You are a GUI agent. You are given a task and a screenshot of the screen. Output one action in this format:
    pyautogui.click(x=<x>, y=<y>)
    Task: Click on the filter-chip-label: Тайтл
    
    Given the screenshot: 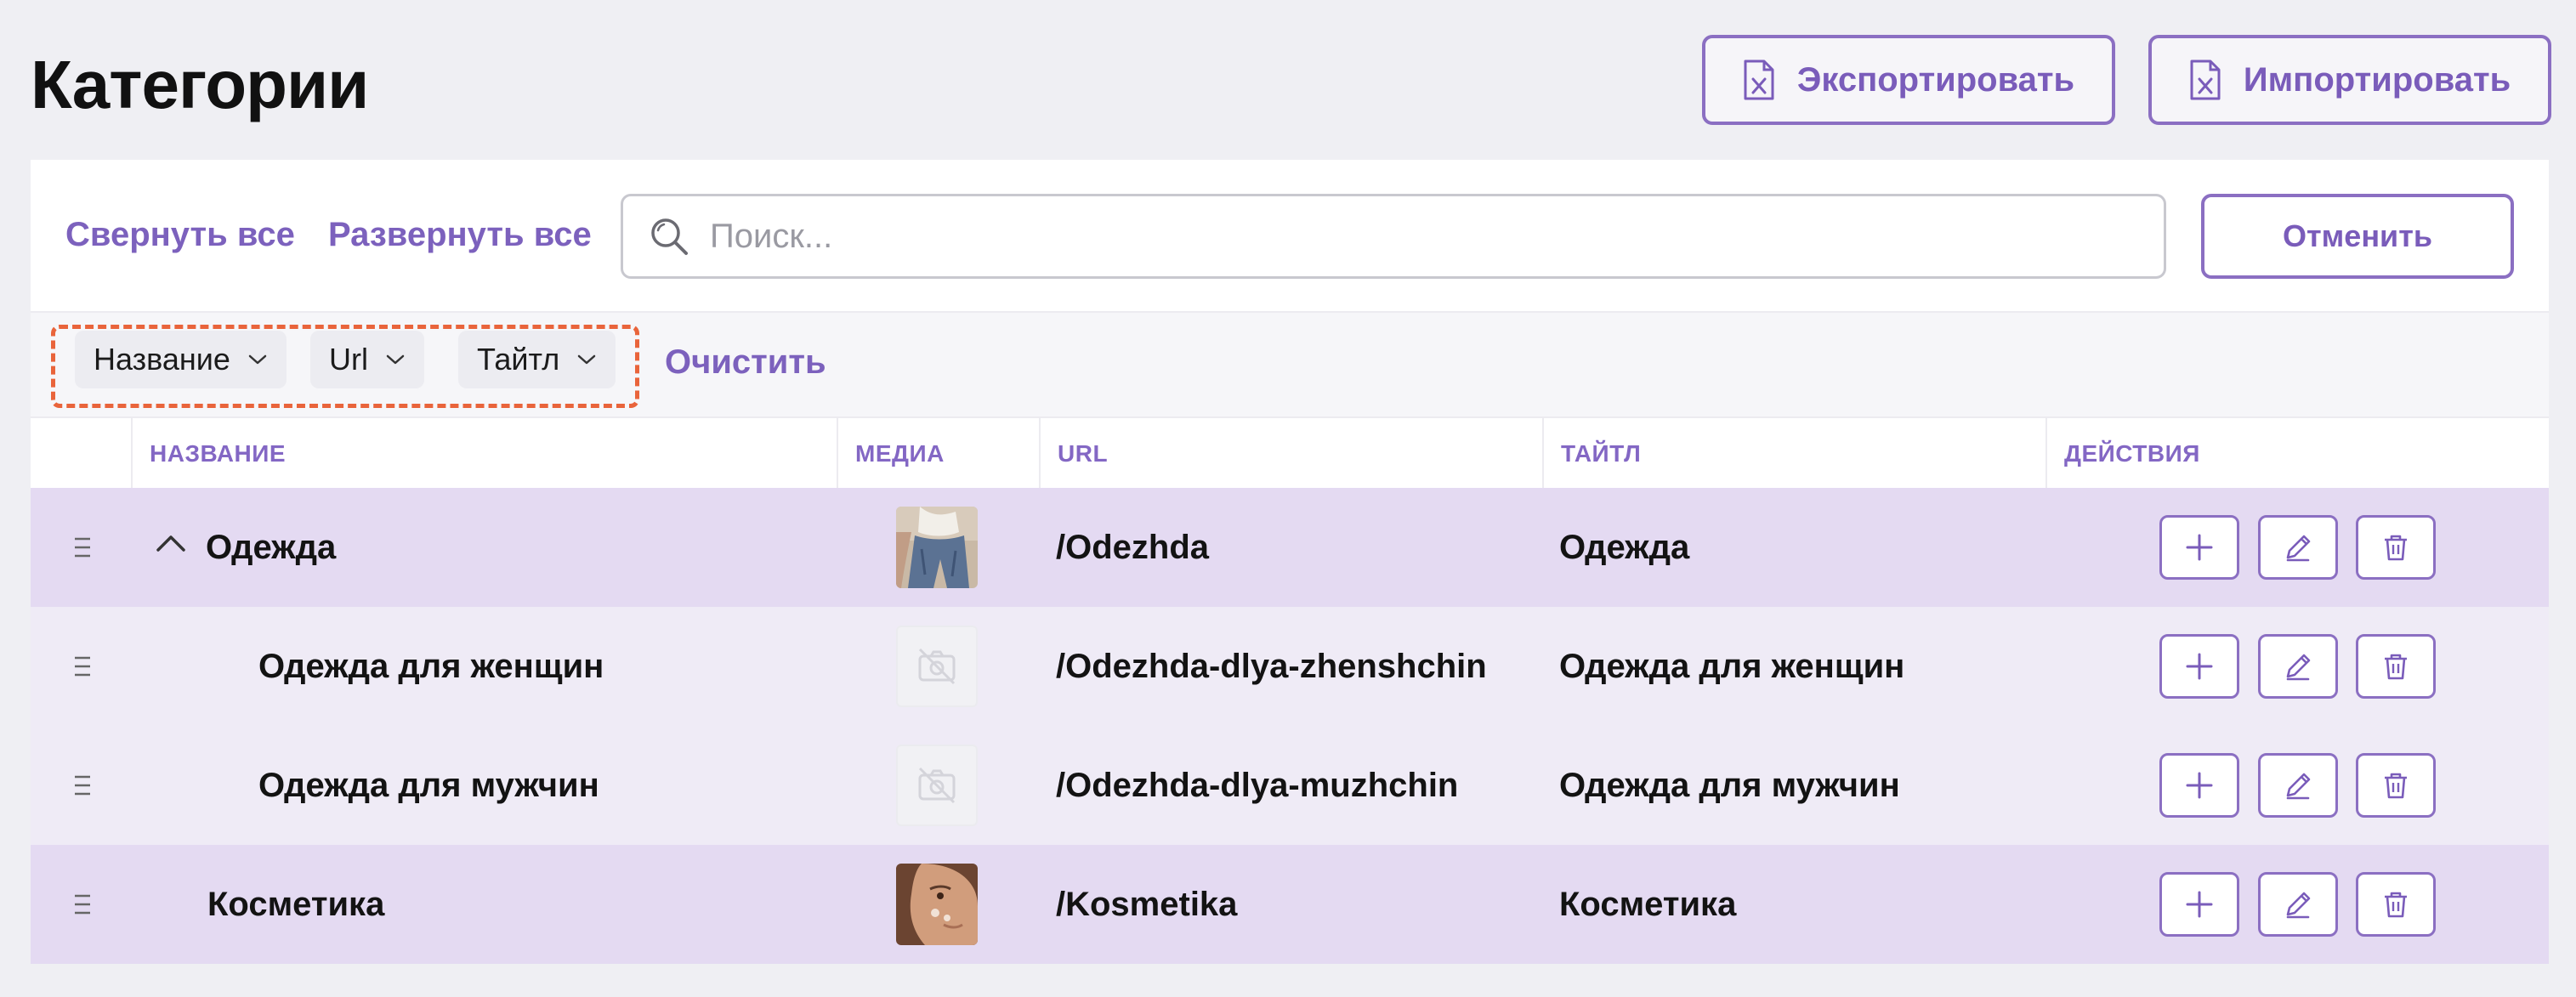 What is the action you would take?
    pyautogui.click(x=518, y=359)
    